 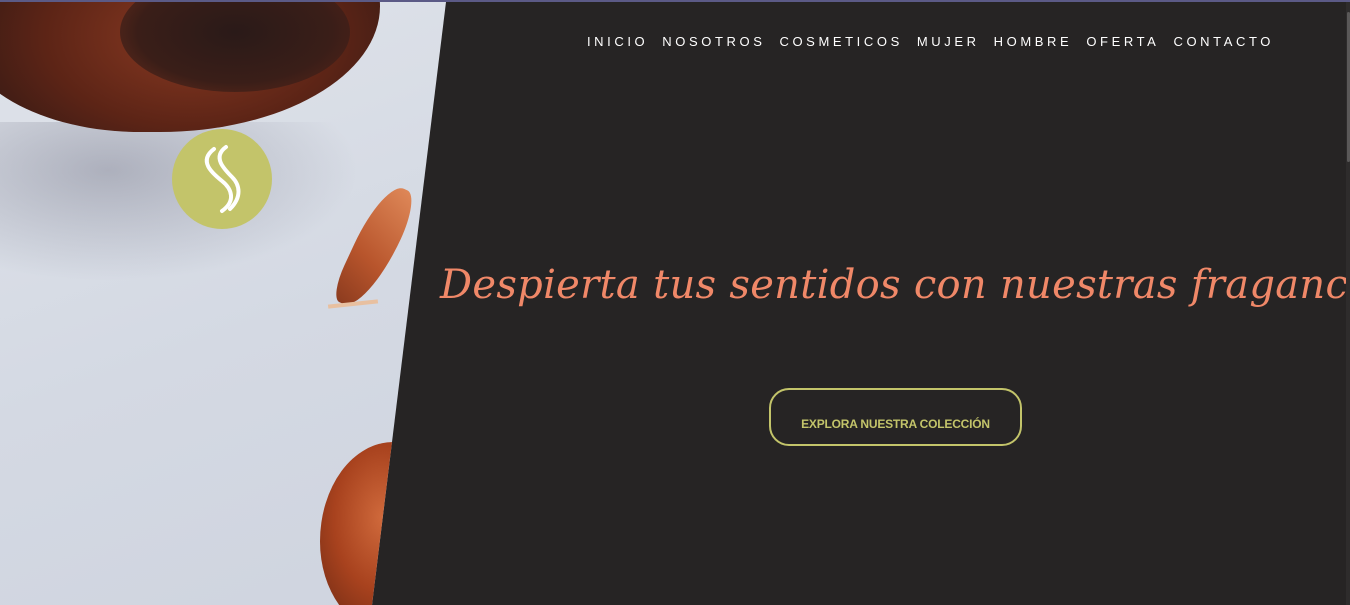 I want to click on page-scrollbar, so click(x=1348, y=303).